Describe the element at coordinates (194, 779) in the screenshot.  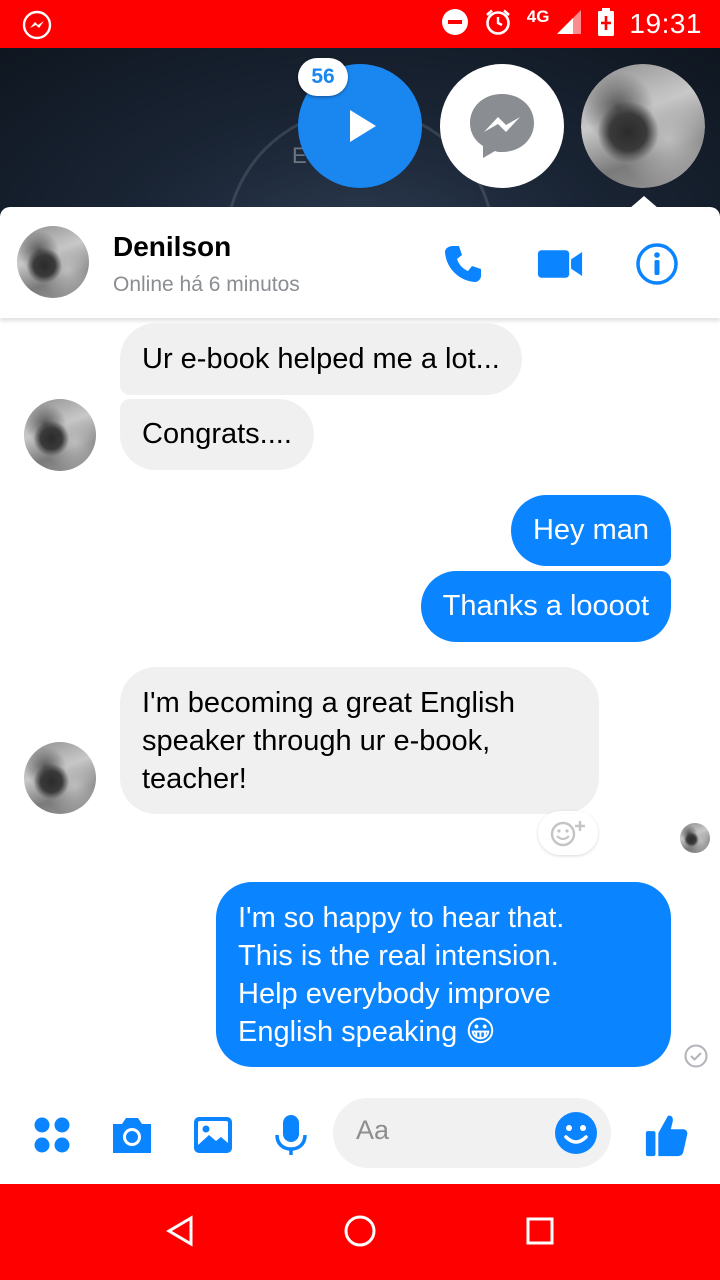
I see `message-line: teacher!` at that location.